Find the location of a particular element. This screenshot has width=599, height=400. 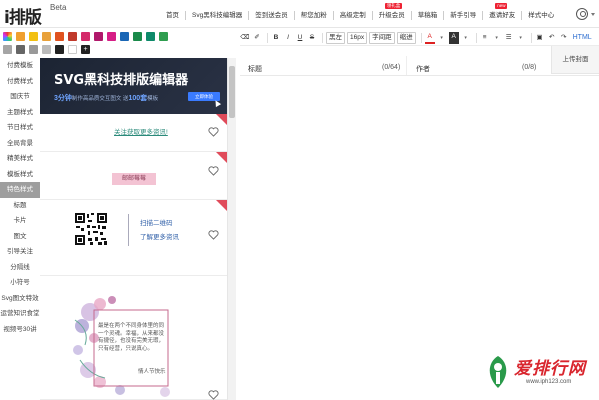

image-icon: ▣ is located at coordinates (540, 38).